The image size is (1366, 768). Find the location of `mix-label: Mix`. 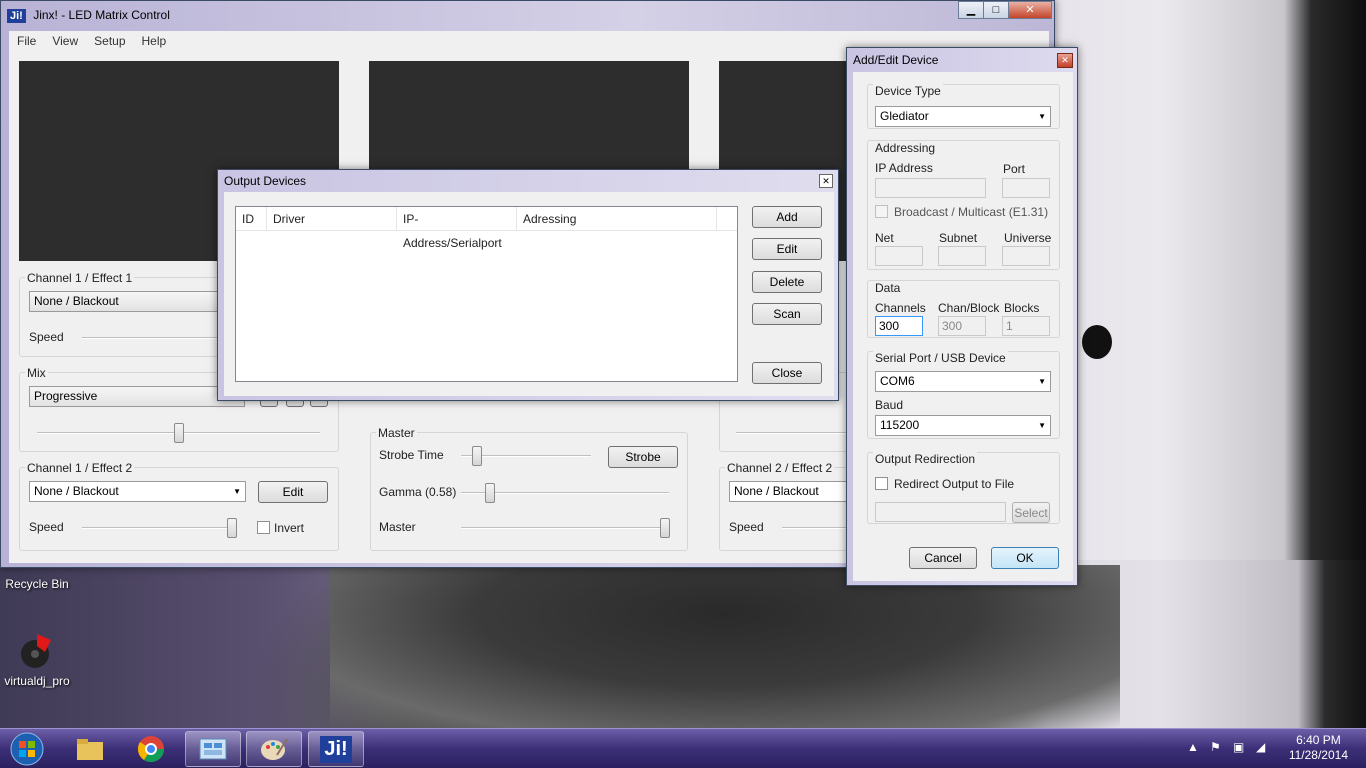

mix-label: Mix is located at coordinates (36, 373).